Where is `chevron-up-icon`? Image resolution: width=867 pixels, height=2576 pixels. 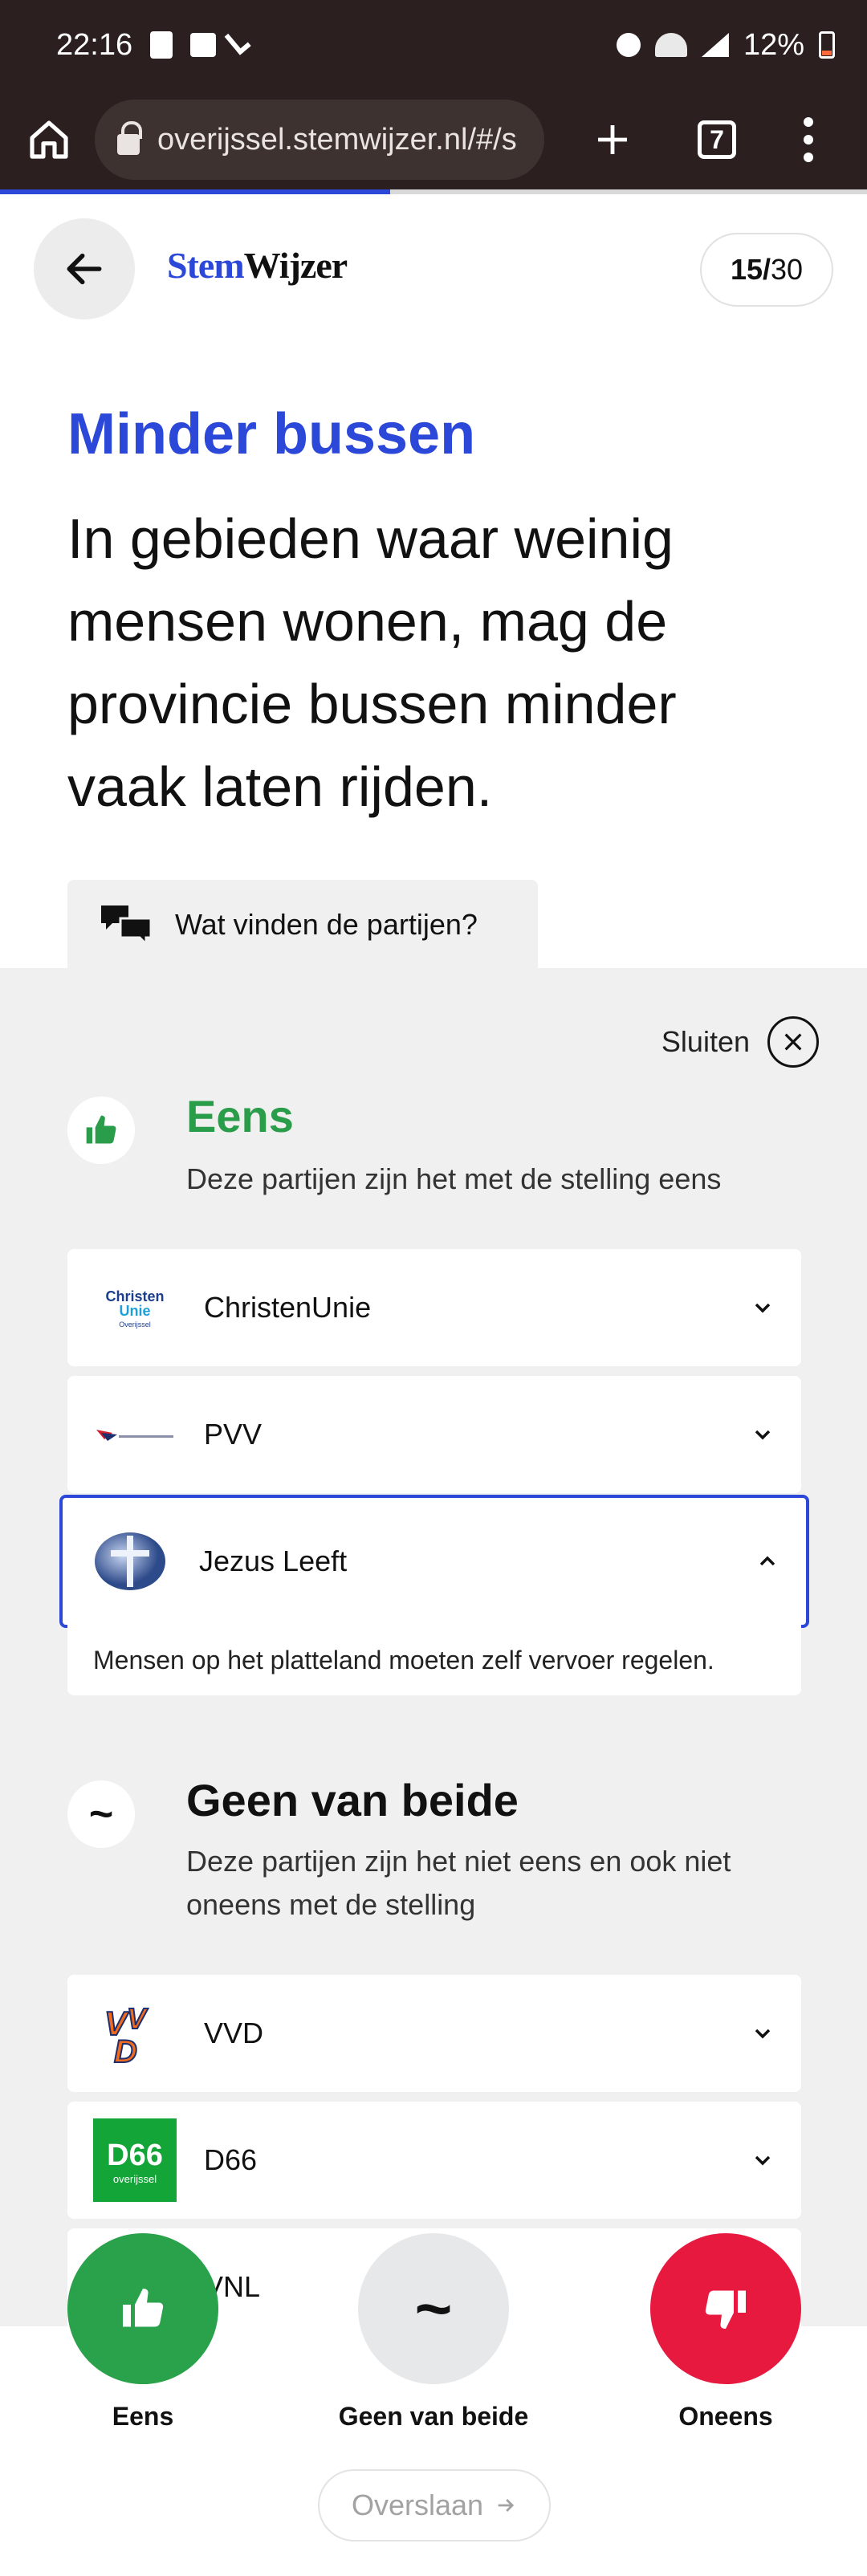
chevron-up-icon is located at coordinates (767, 1561).